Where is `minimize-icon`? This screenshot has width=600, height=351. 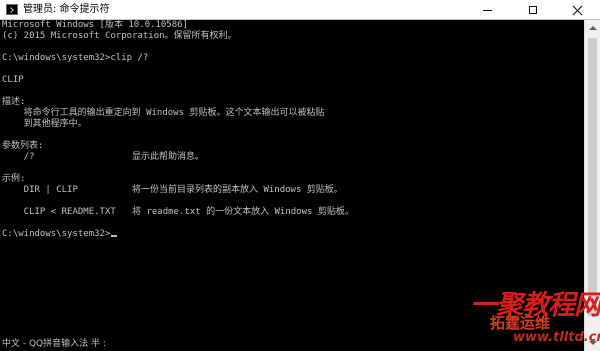
minimize-icon is located at coordinates (487, 10).